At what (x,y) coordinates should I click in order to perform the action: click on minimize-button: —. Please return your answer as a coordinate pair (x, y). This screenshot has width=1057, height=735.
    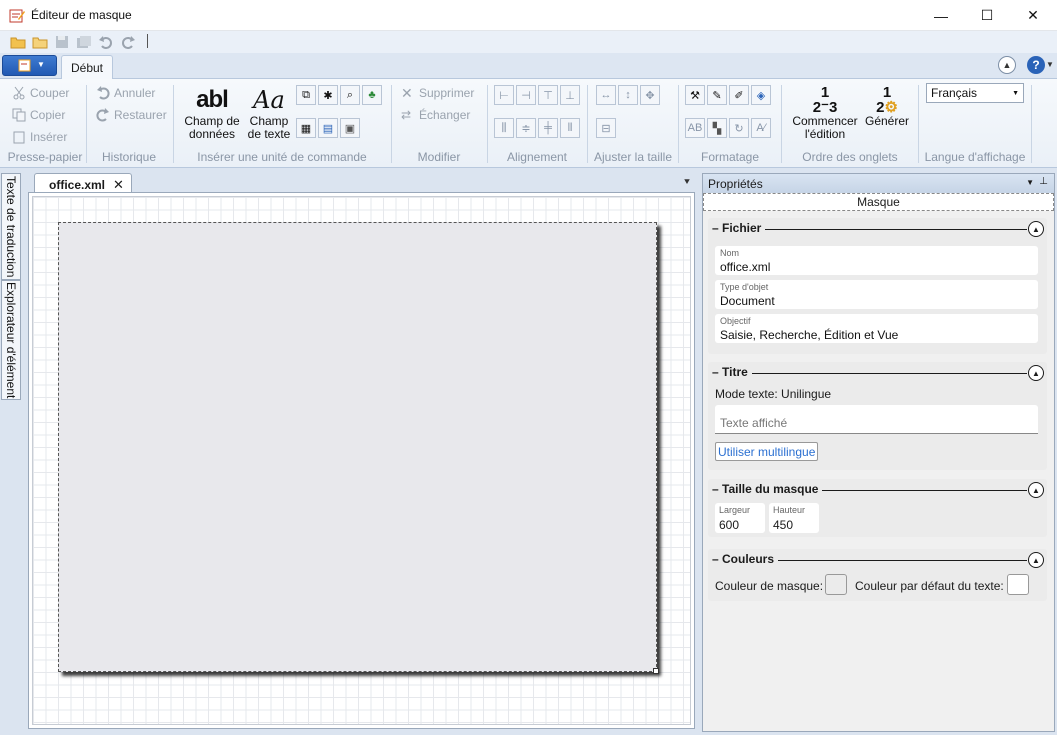
    Looking at the image, I should click on (941, 15).